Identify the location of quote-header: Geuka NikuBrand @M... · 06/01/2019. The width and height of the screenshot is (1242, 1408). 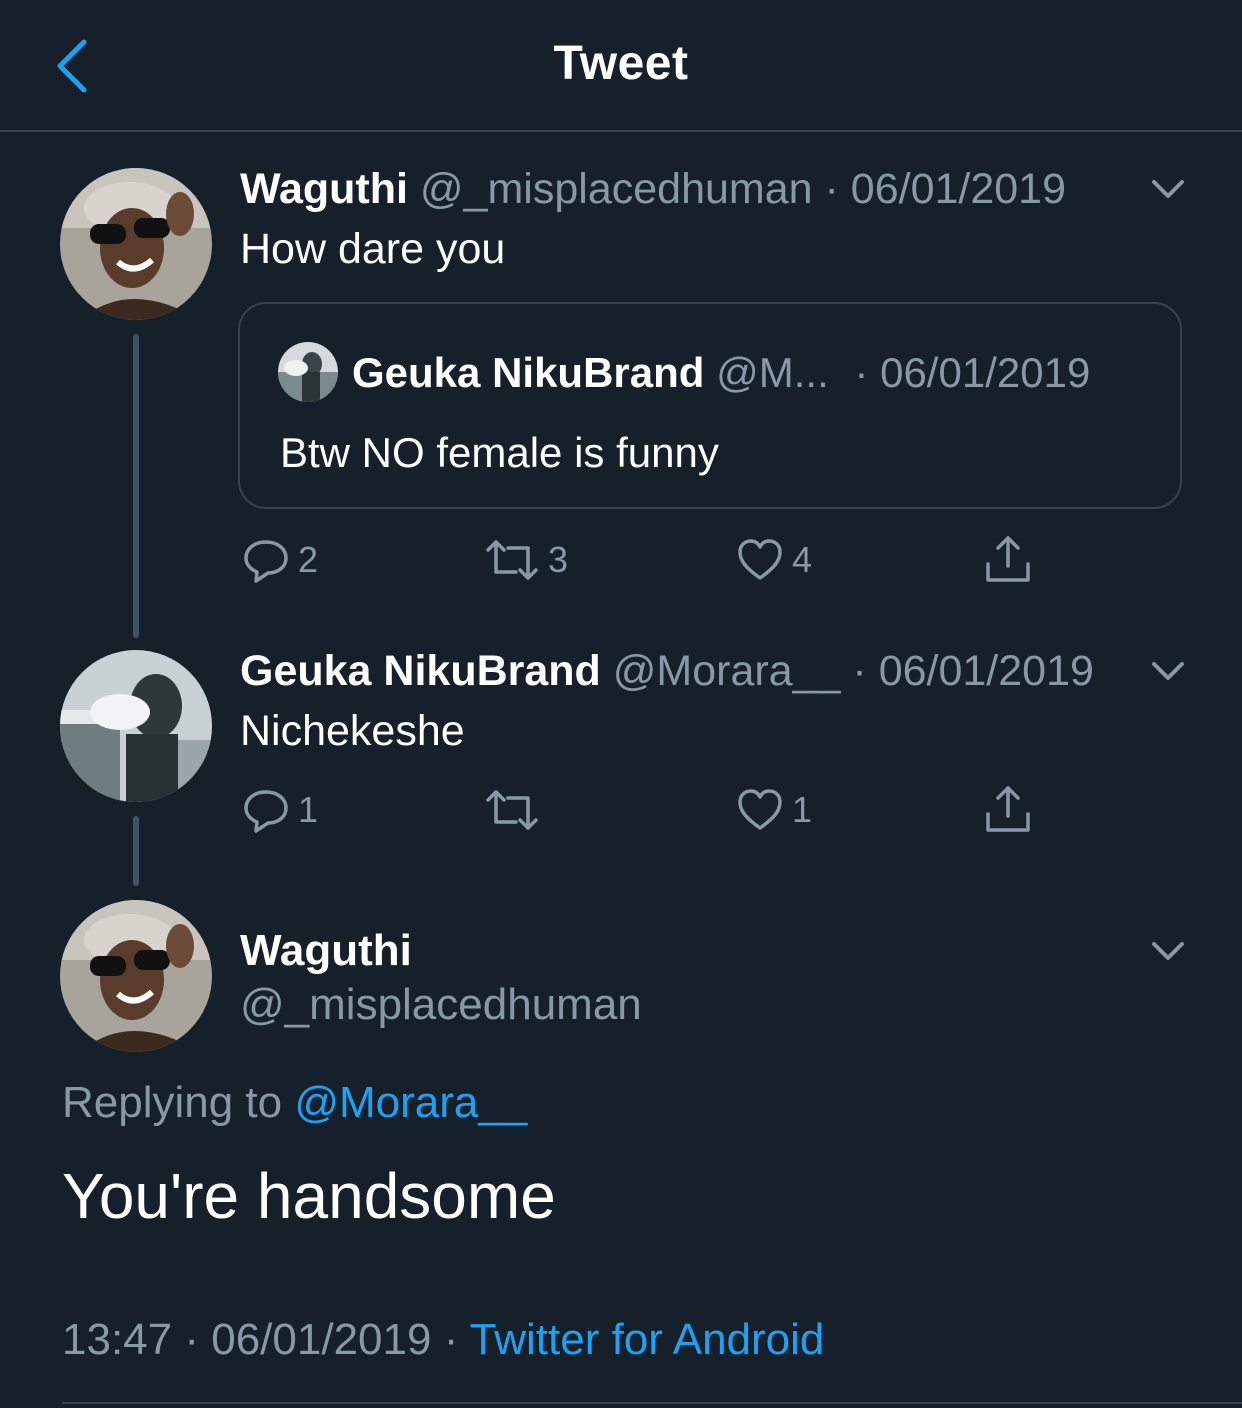
(721, 373).